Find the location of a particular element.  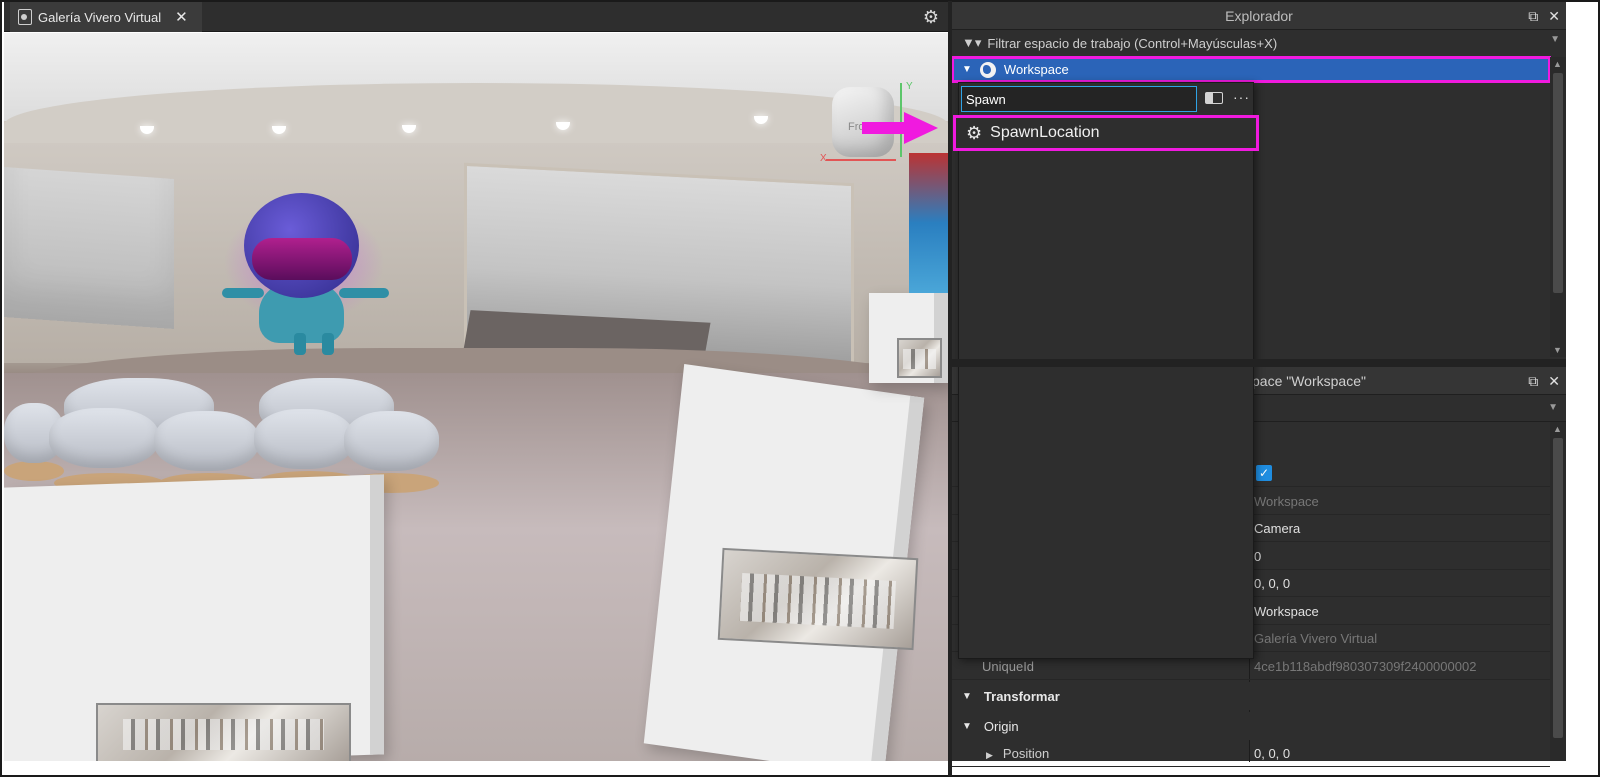

group-origin: ▼ Origin is located at coordinates (1251, 726).